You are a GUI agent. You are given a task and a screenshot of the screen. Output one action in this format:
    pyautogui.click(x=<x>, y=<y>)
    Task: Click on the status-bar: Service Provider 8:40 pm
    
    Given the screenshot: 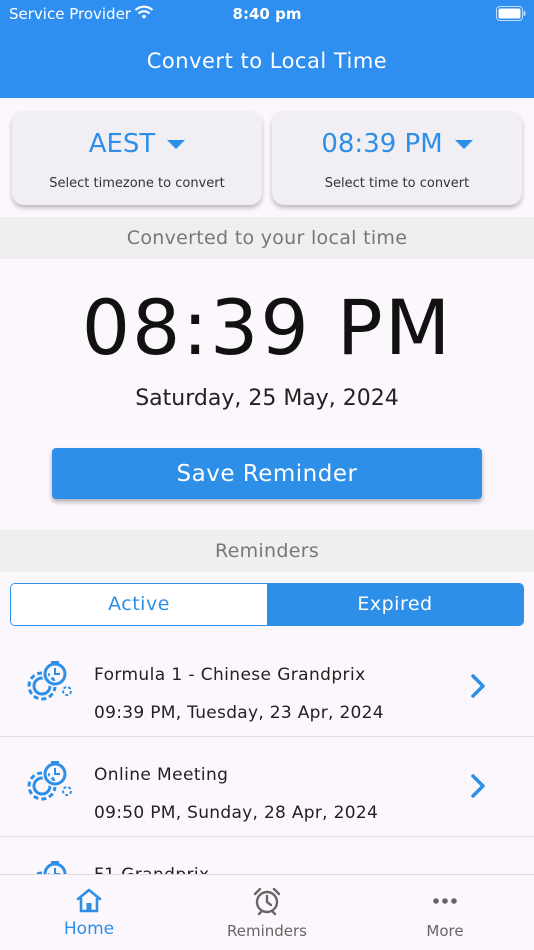 What is the action you would take?
    pyautogui.click(x=267, y=15)
    